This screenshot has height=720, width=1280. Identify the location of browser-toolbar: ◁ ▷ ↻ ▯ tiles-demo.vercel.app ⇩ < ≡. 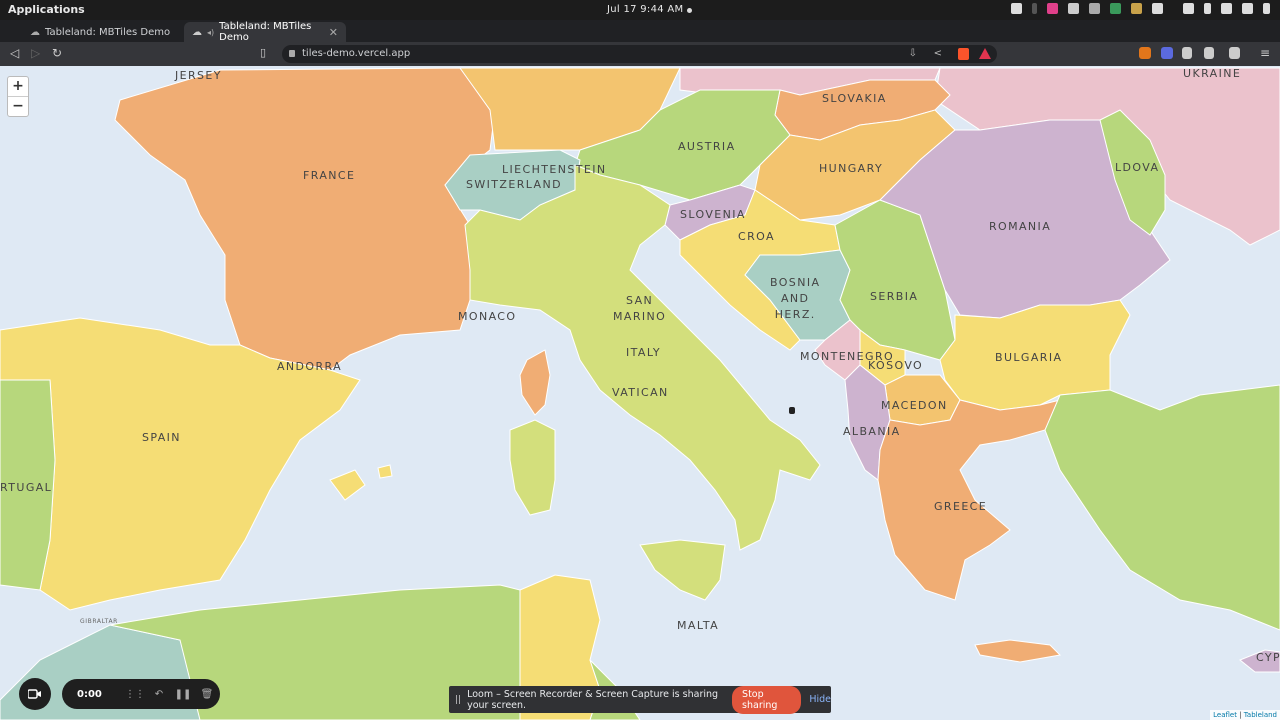
(640, 54).